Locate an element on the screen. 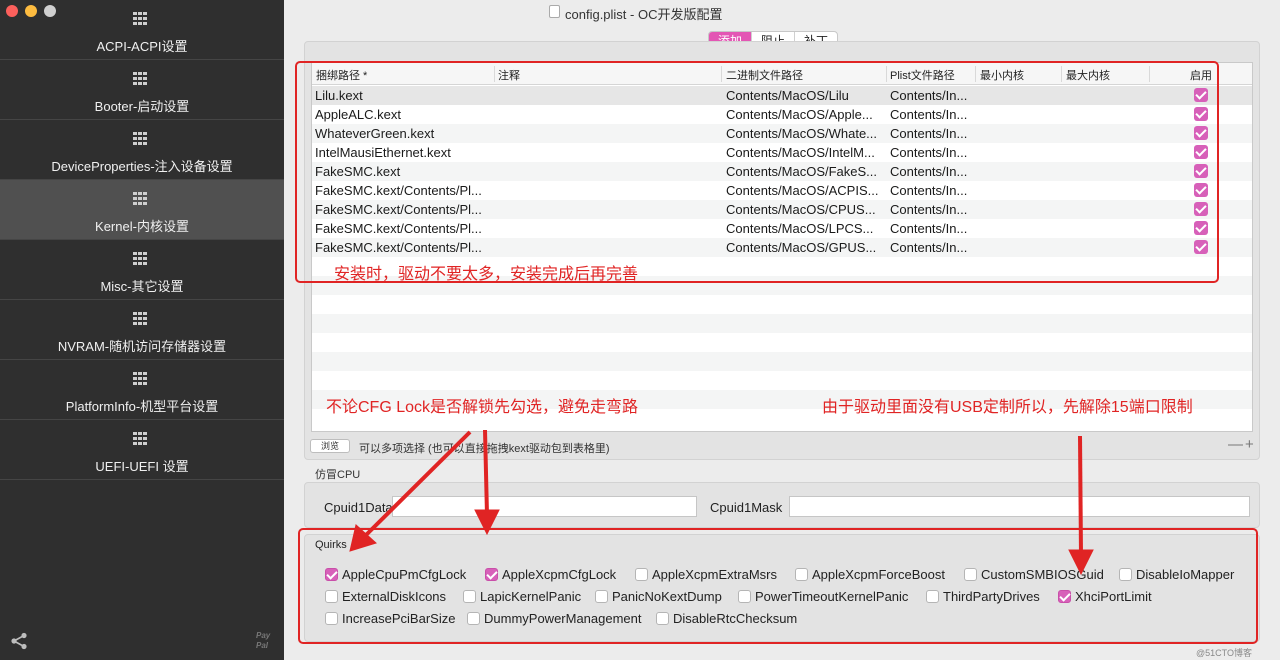  sidebar-item-label: UEFI-UEFI 设置 is located at coordinates (142, 466).